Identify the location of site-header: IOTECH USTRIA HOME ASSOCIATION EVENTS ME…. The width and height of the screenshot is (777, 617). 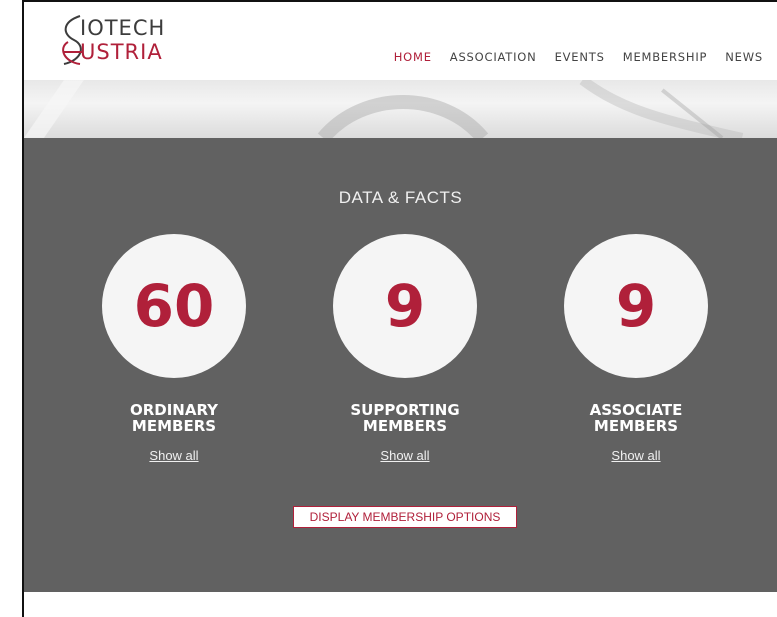
(400, 41).